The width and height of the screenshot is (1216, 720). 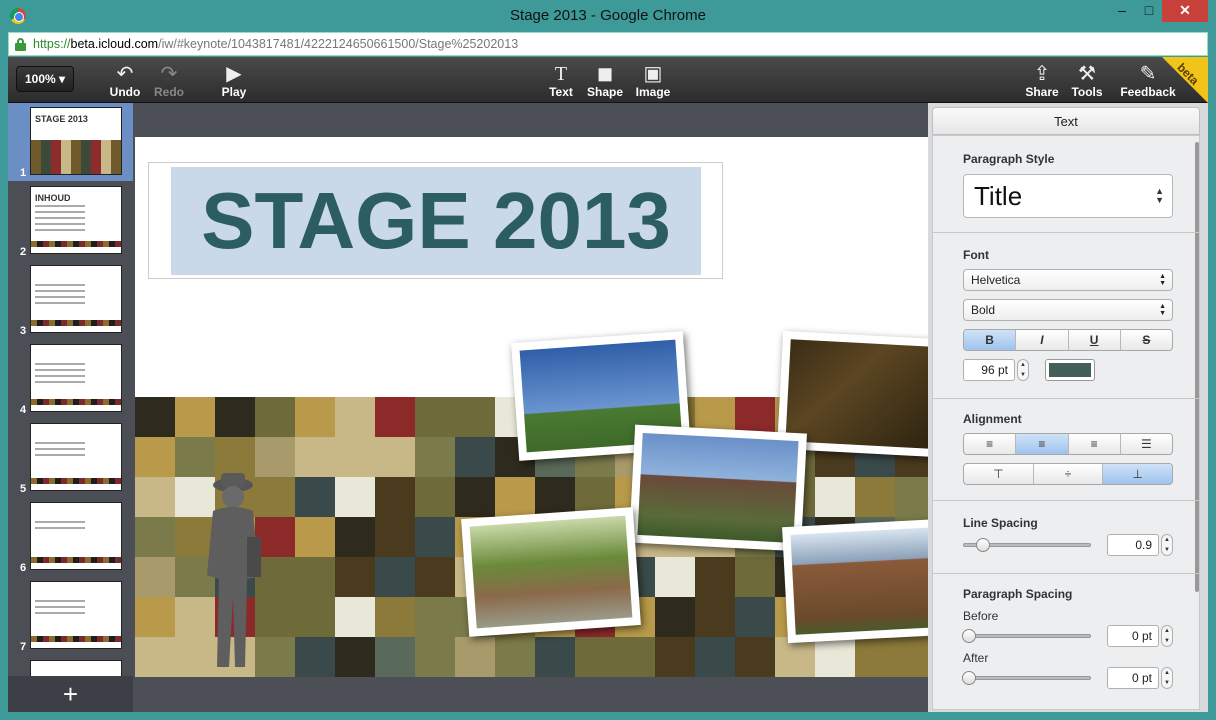 I want to click on after-spacing-field: 0 pt, so click(x=1133, y=678).